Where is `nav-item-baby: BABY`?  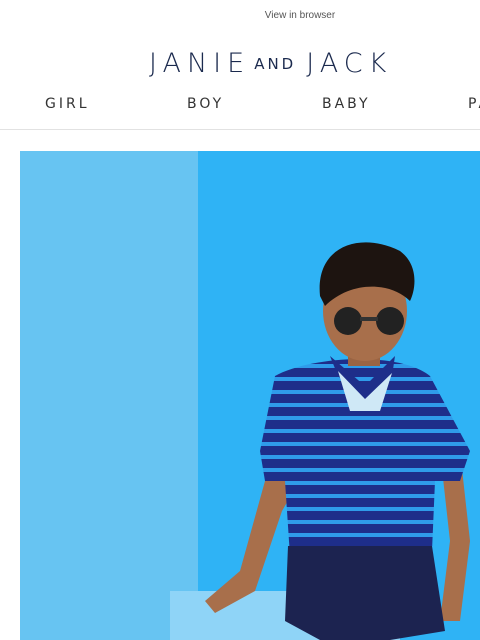 nav-item-baby: BABY is located at coordinates (346, 104).